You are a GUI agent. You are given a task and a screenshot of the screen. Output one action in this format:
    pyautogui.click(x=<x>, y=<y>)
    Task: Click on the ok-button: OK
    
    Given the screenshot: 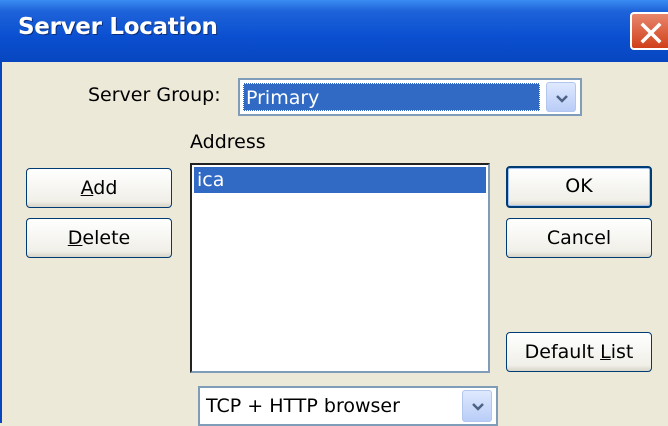 What is the action you would take?
    pyautogui.click(x=579, y=187)
    